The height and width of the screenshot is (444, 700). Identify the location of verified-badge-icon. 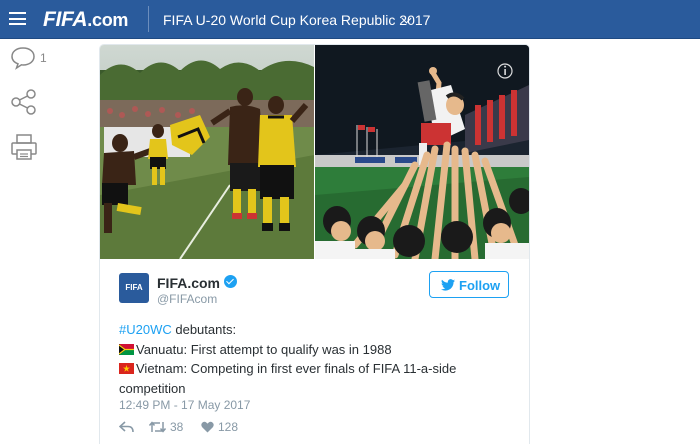
(230, 281).